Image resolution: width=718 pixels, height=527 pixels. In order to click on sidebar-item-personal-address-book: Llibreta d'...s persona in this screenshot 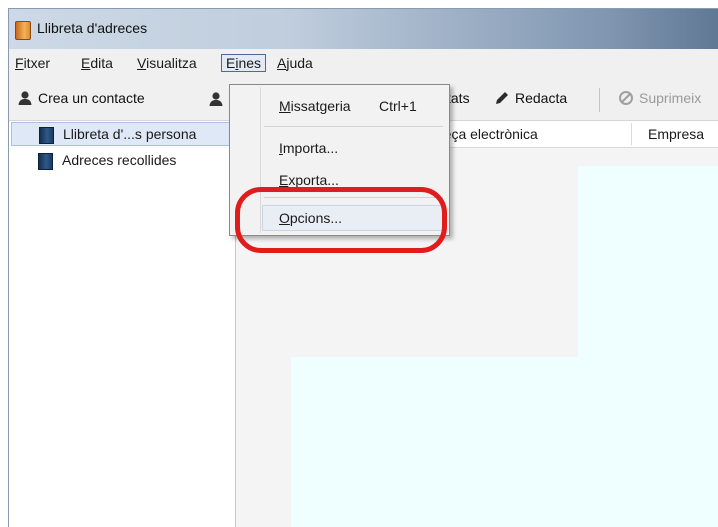, I will do `click(122, 134)`.